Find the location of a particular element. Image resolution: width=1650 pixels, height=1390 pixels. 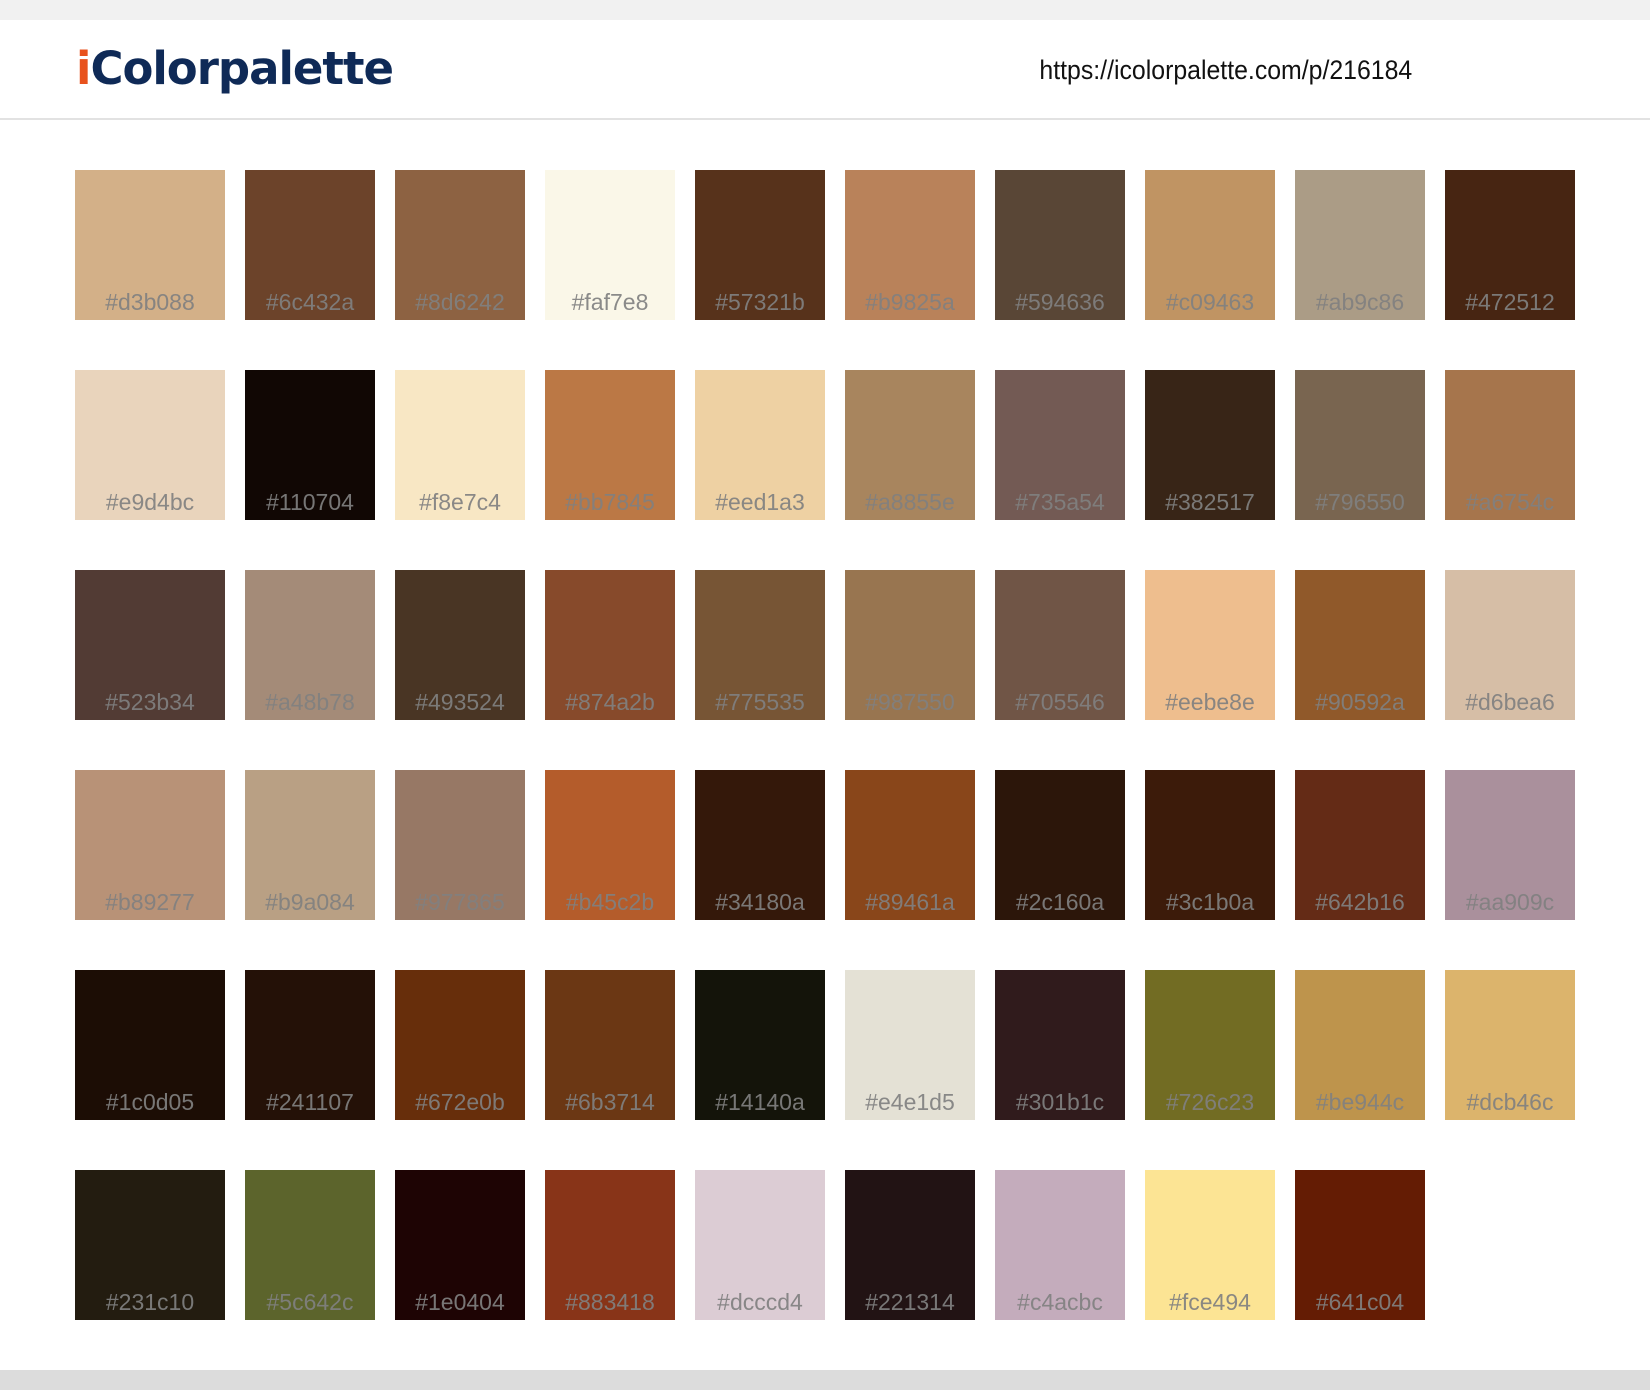

color-swatch: #1c0d05 is located at coordinates (150, 1045).